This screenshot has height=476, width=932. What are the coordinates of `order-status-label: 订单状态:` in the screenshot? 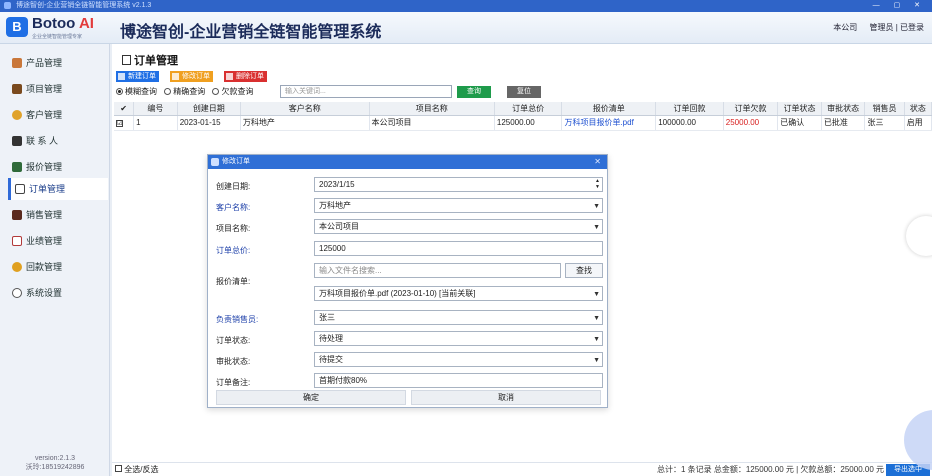 It's located at (233, 340).